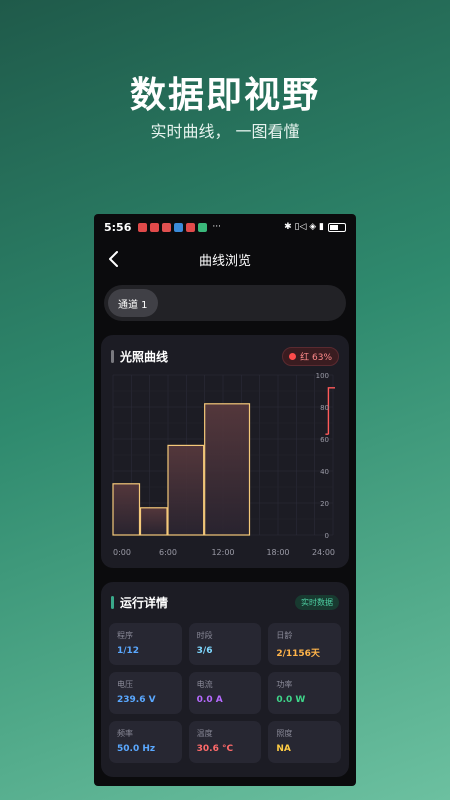 The width and height of the screenshot is (450, 800). I want to click on channel-tab-1: 通道 1, so click(133, 303).